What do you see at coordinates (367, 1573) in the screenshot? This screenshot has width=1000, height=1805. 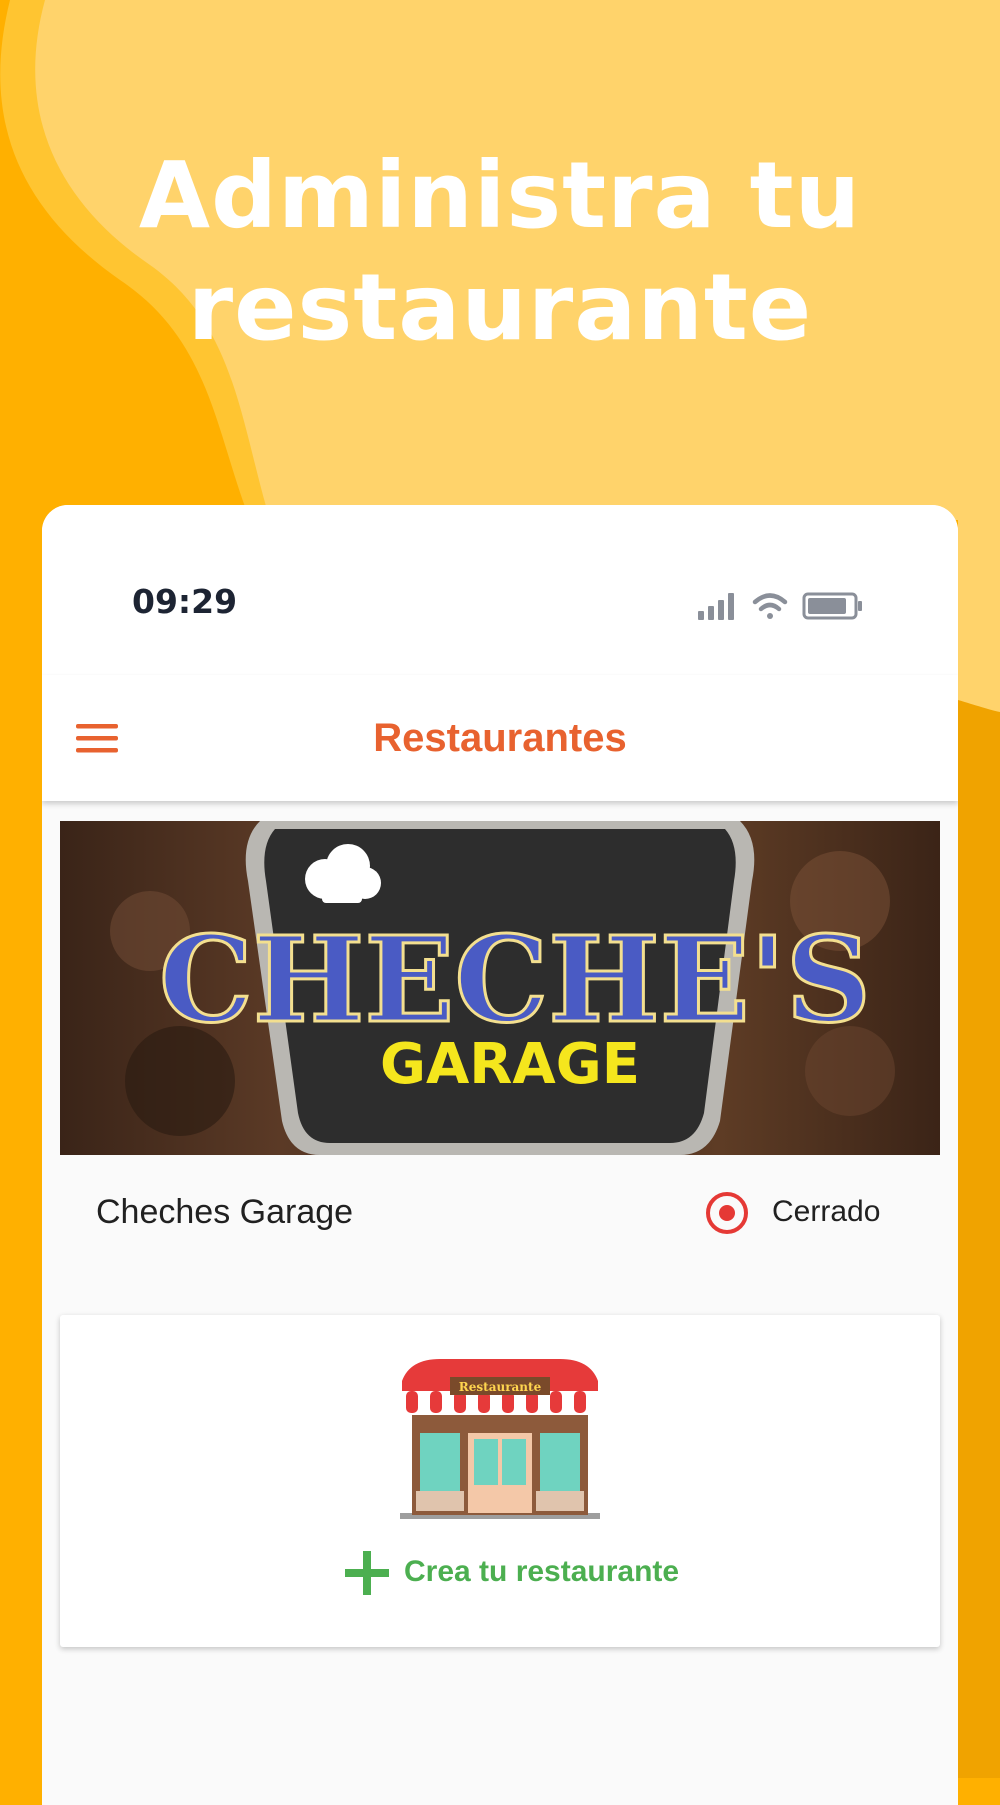 I see `plus-icon` at bounding box center [367, 1573].